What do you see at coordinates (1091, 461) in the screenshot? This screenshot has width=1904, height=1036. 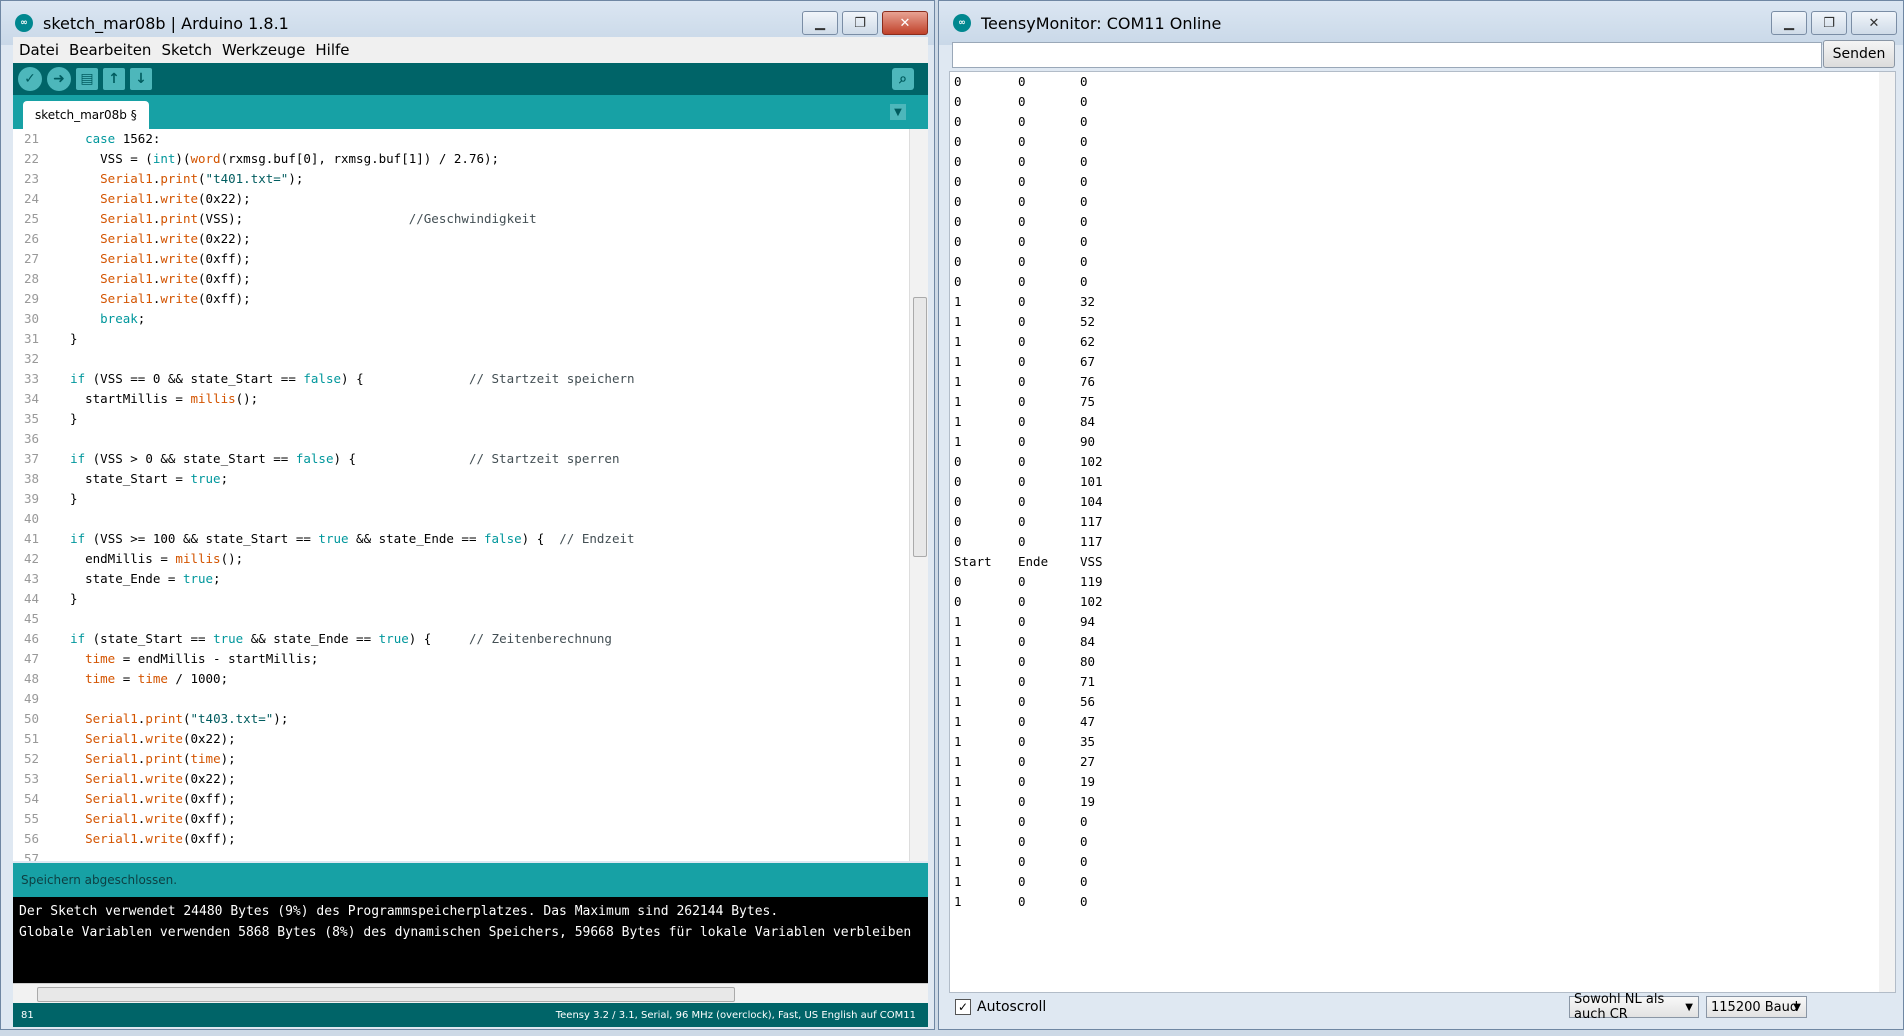 I see `serial-value: 102` at bounding box center [1091, 461].